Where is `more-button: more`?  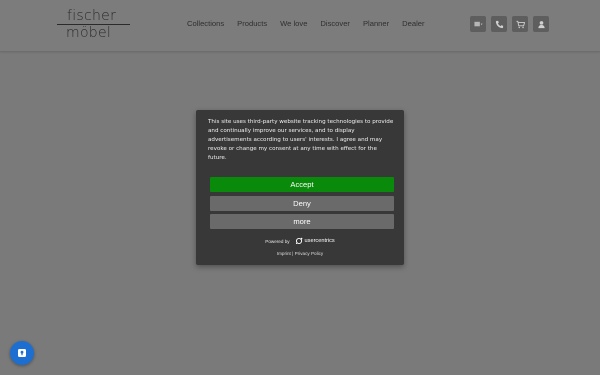 more-button: more is located at coordinates (302, 221).